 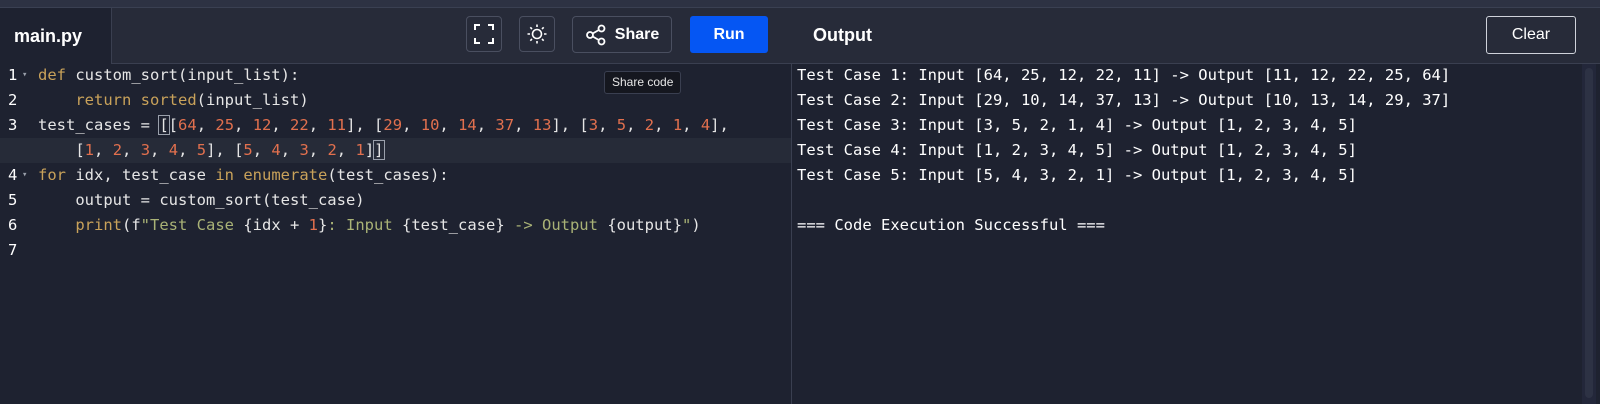 I want to click on code-text: def custom_sort(input_list):, so click(x=168, y=75).